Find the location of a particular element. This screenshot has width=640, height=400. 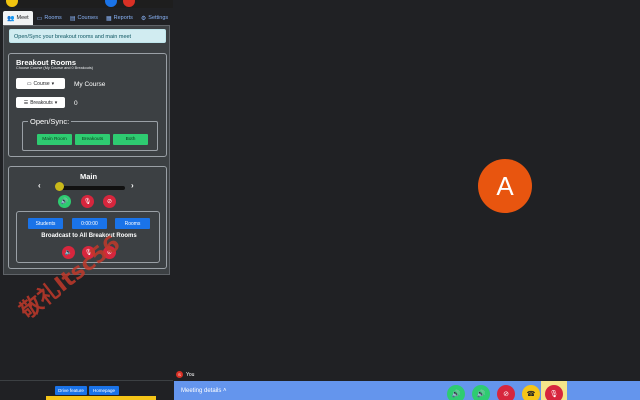

tab-label: Courses is located at coordinates (87, 18).